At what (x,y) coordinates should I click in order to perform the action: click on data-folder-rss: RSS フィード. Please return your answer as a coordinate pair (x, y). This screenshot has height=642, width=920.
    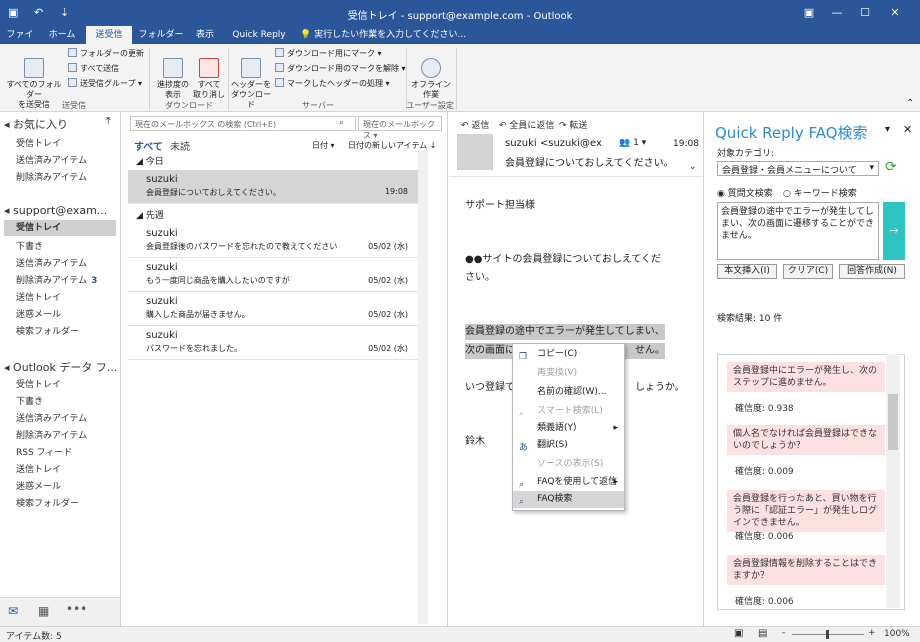
    Looking at the image, I should click on (44, 451).